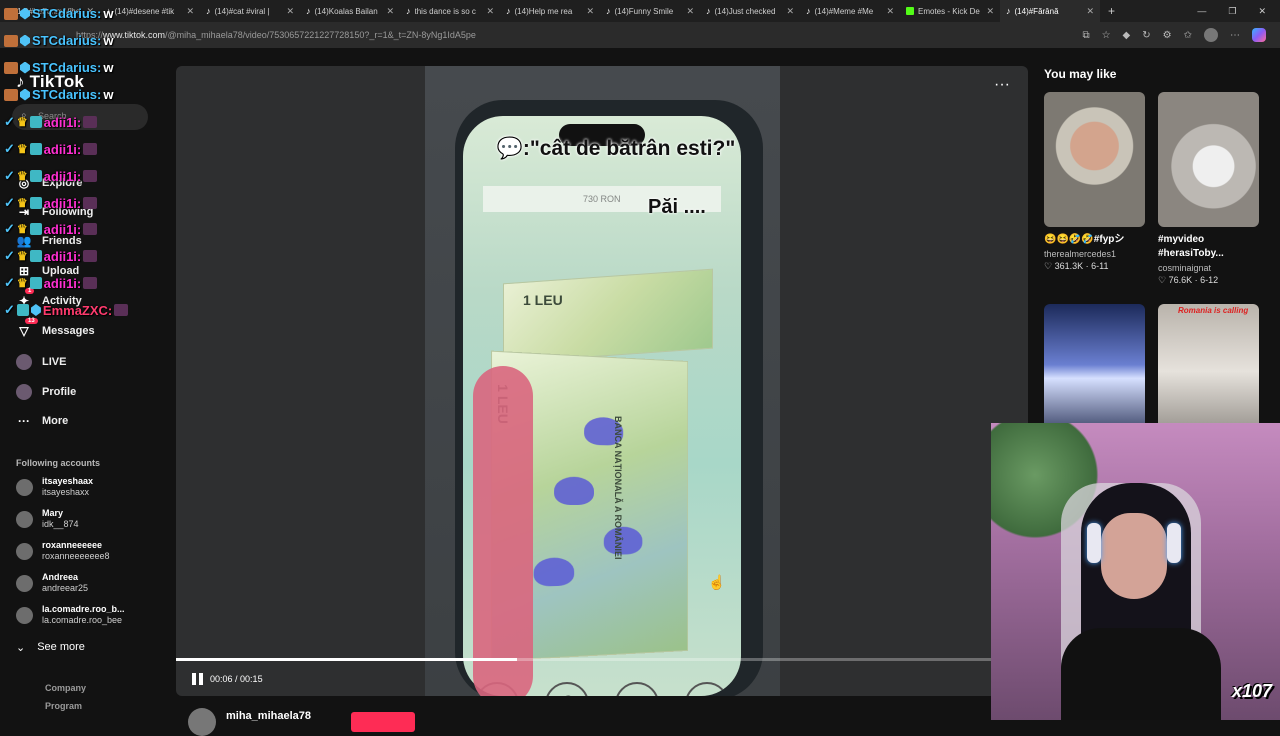 This screenshot has width=1280, height=736. What do you see at coordinates (1135, 571) in the screenshot?
I see `webcam-overlay: x107` at bounding box center [1135, 571].